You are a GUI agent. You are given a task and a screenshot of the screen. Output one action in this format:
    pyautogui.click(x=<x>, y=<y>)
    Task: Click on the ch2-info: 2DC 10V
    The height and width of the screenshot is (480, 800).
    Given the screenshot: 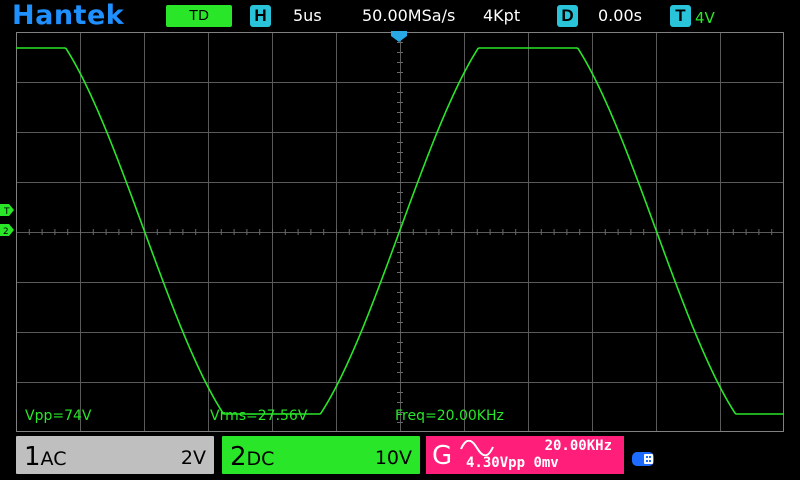 What is the action you would take?
    pyautogui.click(x=321, y=455)
    